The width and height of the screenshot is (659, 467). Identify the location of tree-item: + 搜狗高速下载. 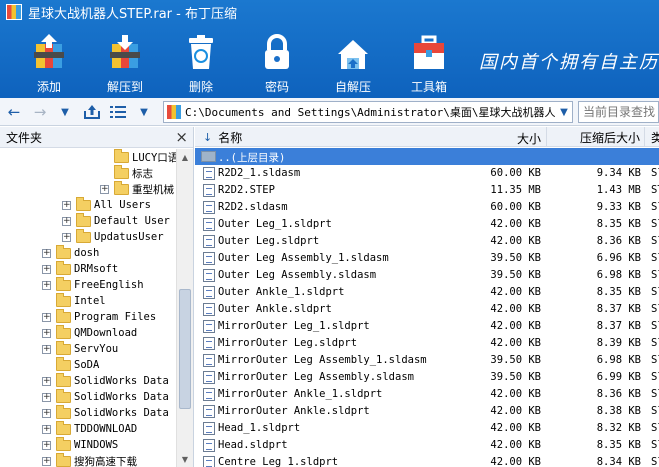
(89, 459).